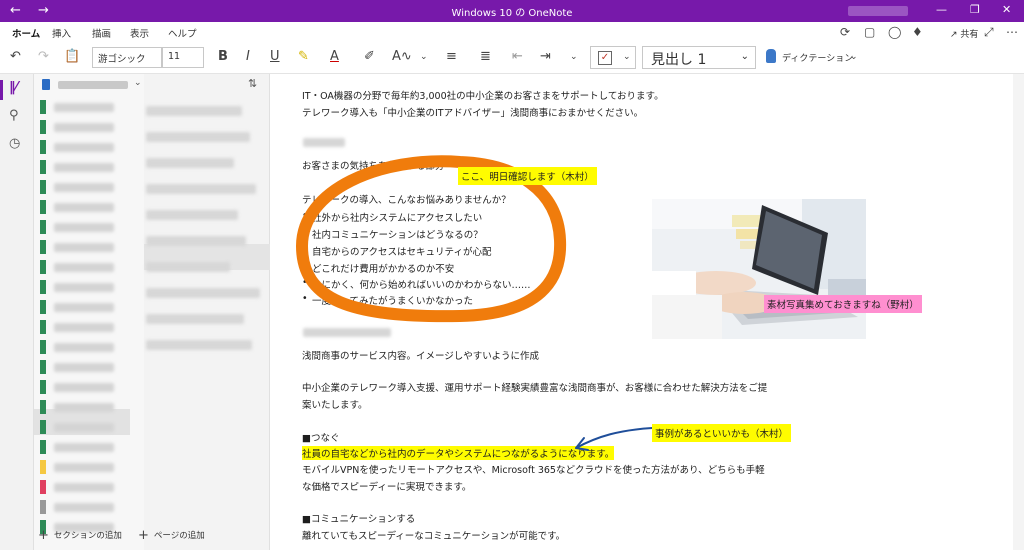  What do you see at coordinates (275, 56) in the screenshot?
I see `underline-icon: U` at bounding box center [275, 56].